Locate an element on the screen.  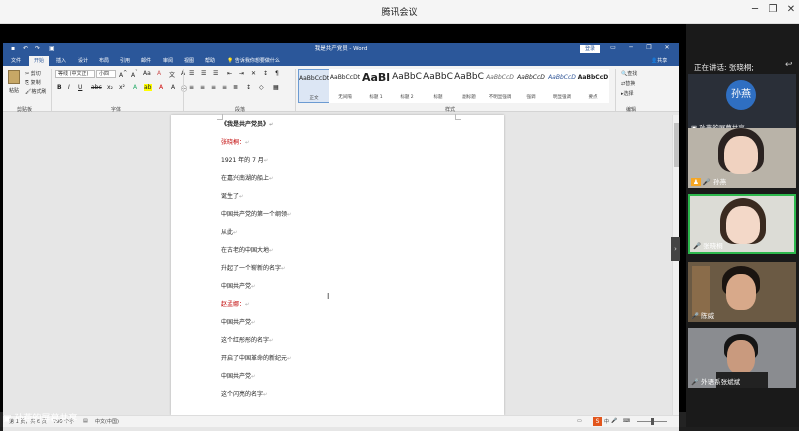
style-subtle-emphasis: AaBbCcD 不明显强调 is located at coordinates (500, 86).